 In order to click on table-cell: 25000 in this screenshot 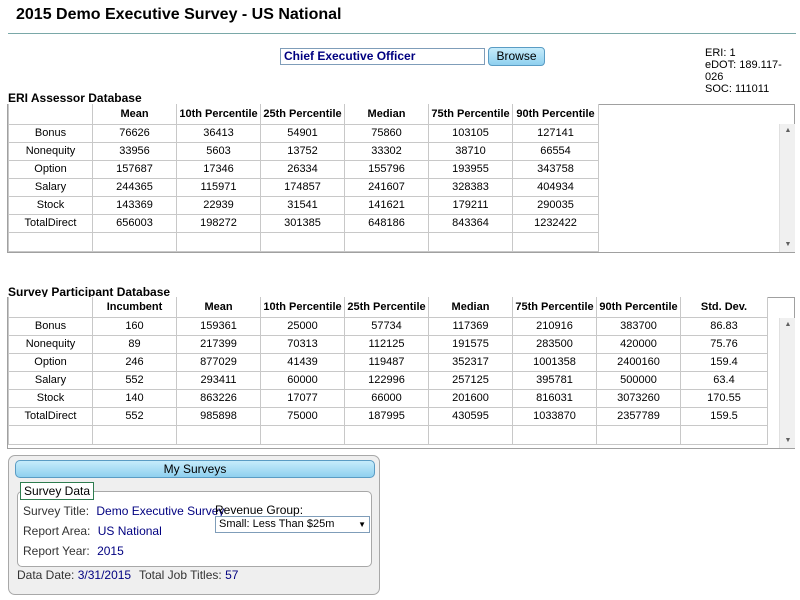, I will do `click(302, 326)`.